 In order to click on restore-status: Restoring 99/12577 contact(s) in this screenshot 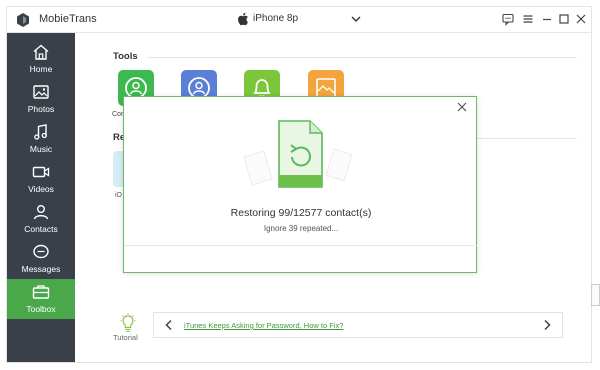, I will do `click(301, 213)`.